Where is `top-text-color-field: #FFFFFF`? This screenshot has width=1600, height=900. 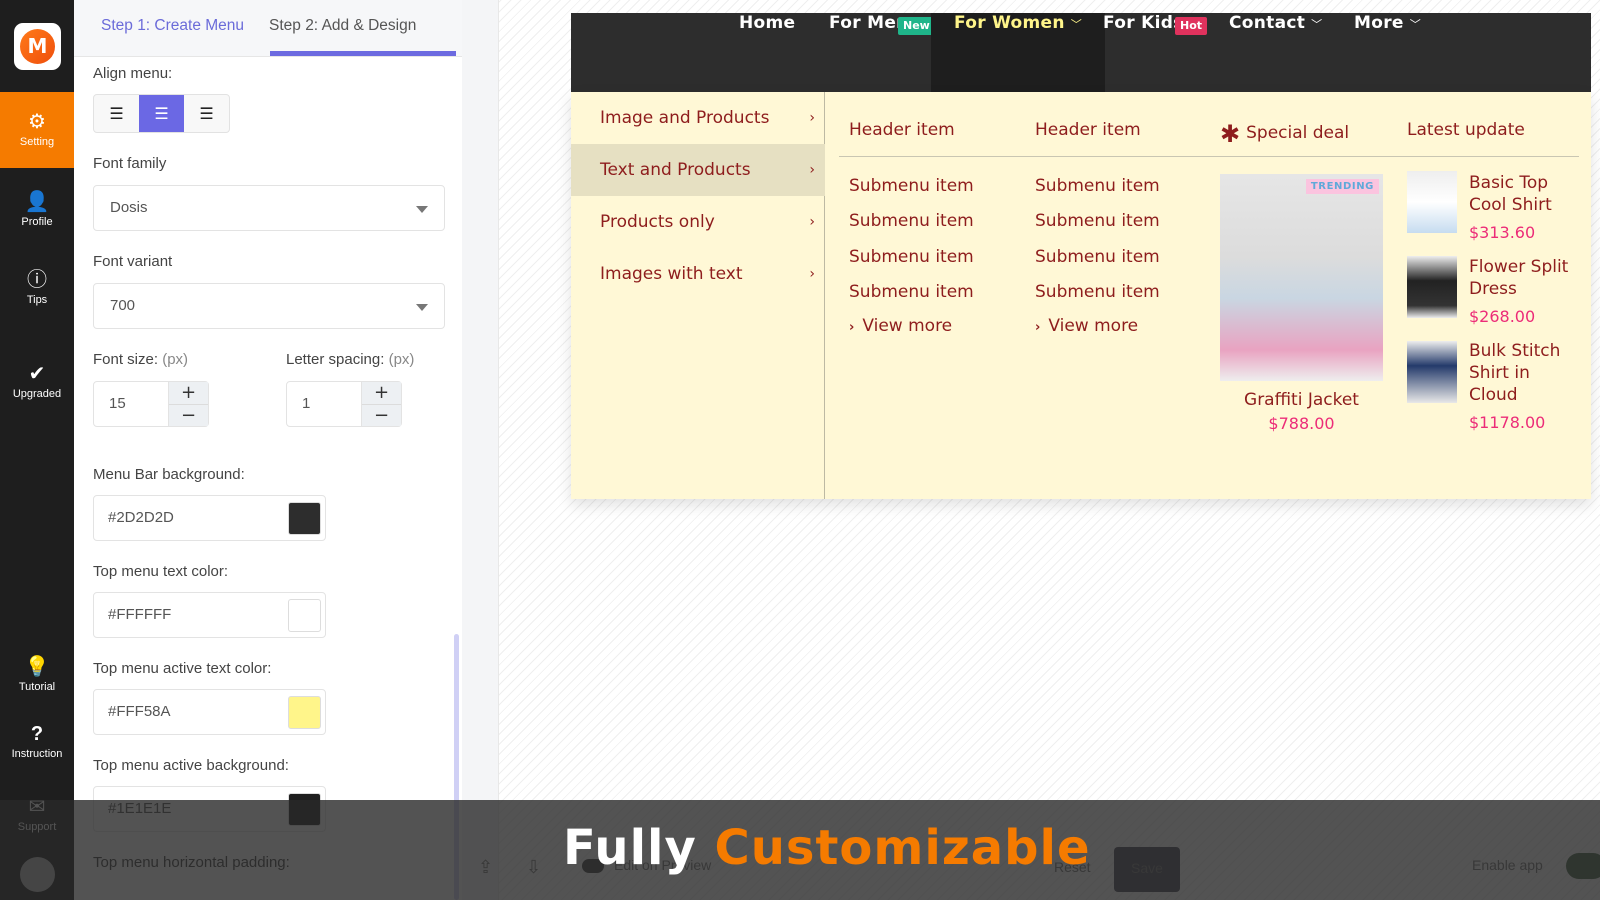 top-text-color-field: #FFFFFF is located at coordinates (209, 615).